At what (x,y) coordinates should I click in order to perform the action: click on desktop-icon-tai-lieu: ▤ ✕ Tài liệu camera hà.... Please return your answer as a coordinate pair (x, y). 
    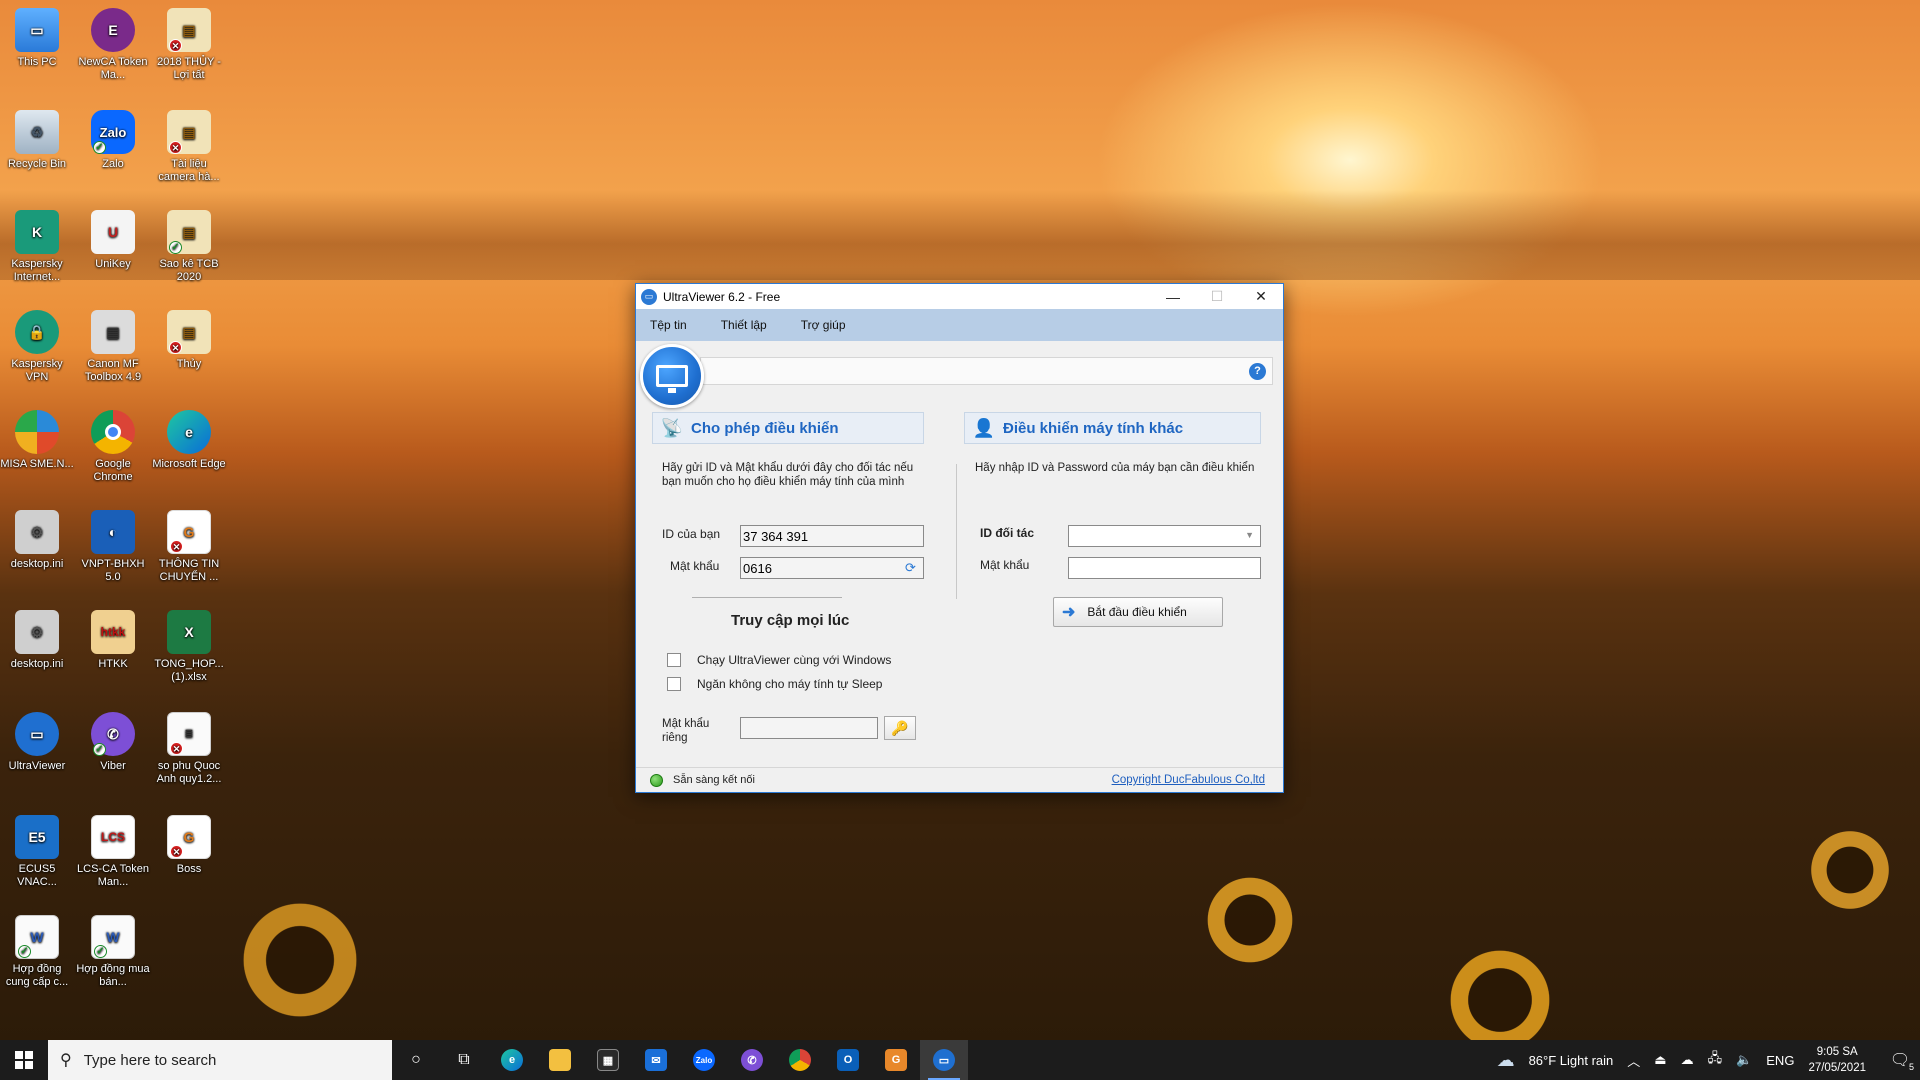
    Looking at the image, I should click on (189, 147).